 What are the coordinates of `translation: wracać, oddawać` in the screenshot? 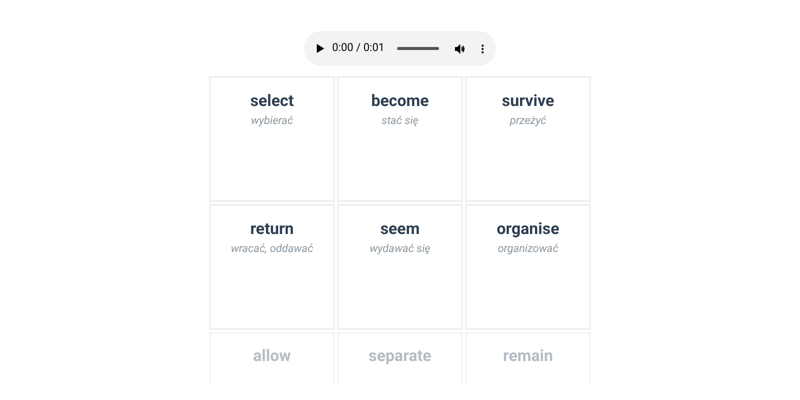 It's located at (272, 249).